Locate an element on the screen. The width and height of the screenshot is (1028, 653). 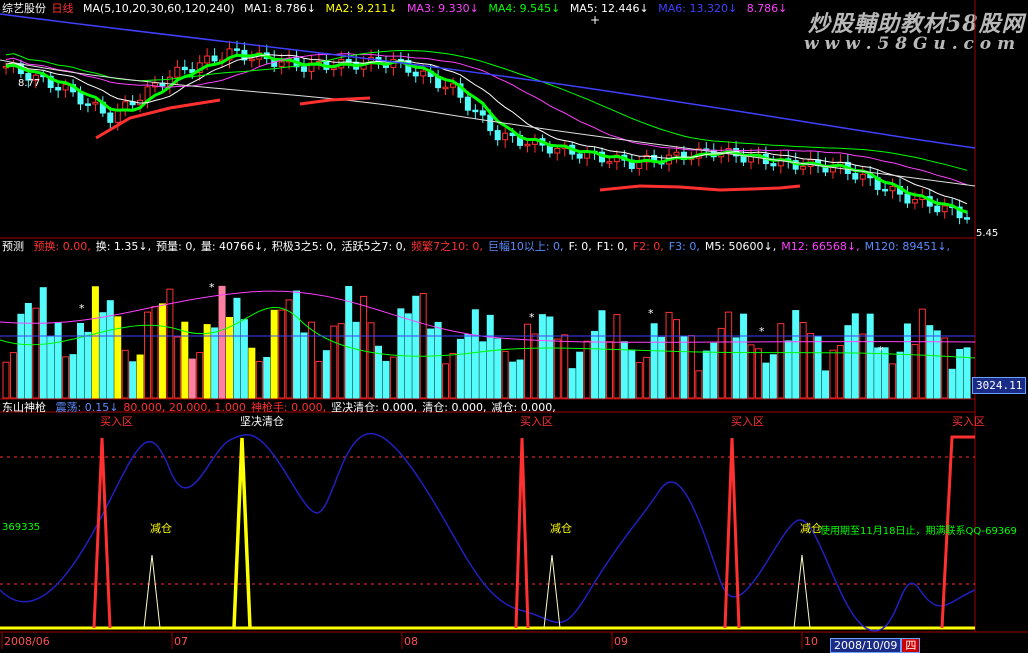
volume-header-item: M5: 50600↓, is located at coordinates (740, 246).